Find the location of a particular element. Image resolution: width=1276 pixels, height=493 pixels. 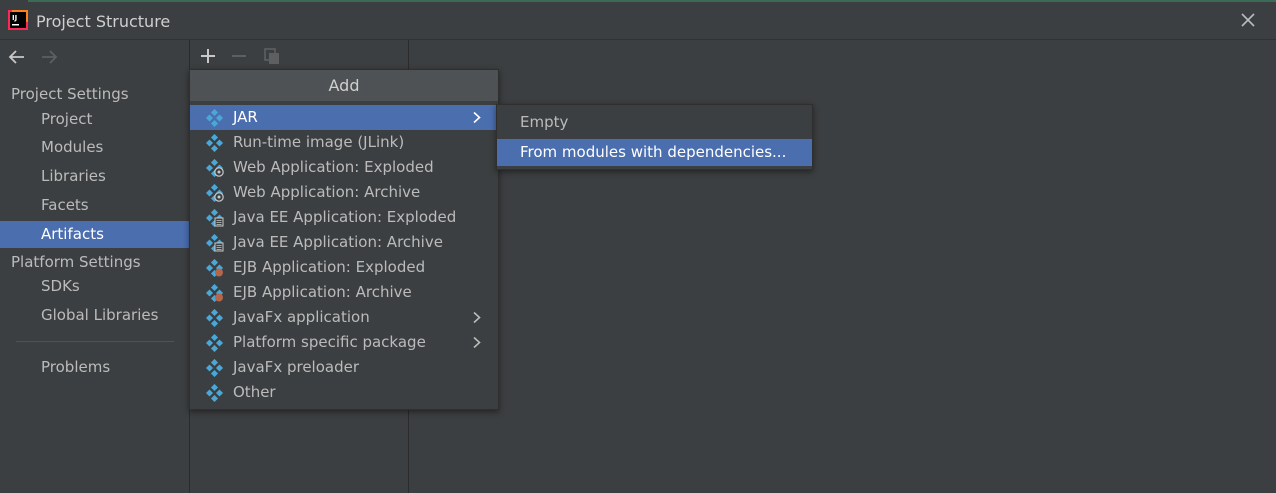

menu-item-label: EJB Application: Archive is located at coordinates (322, 292).